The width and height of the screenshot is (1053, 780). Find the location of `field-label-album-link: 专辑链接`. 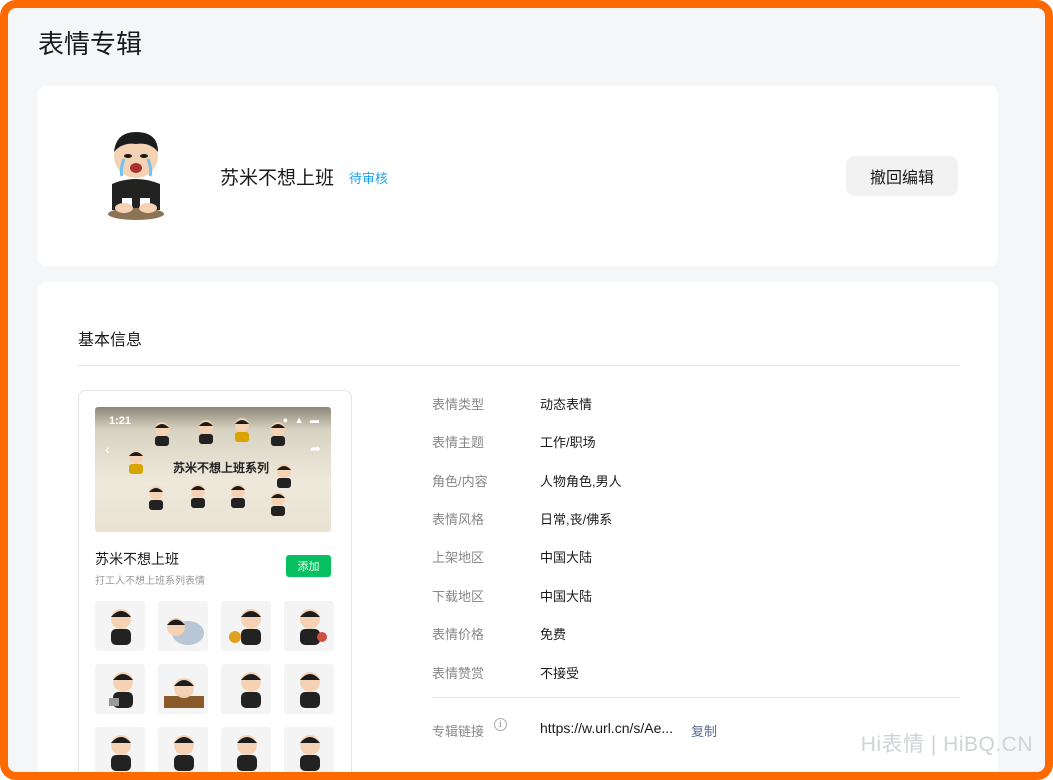

field-label-album-link: 专辑链接 is located at coordinates (458, 731).